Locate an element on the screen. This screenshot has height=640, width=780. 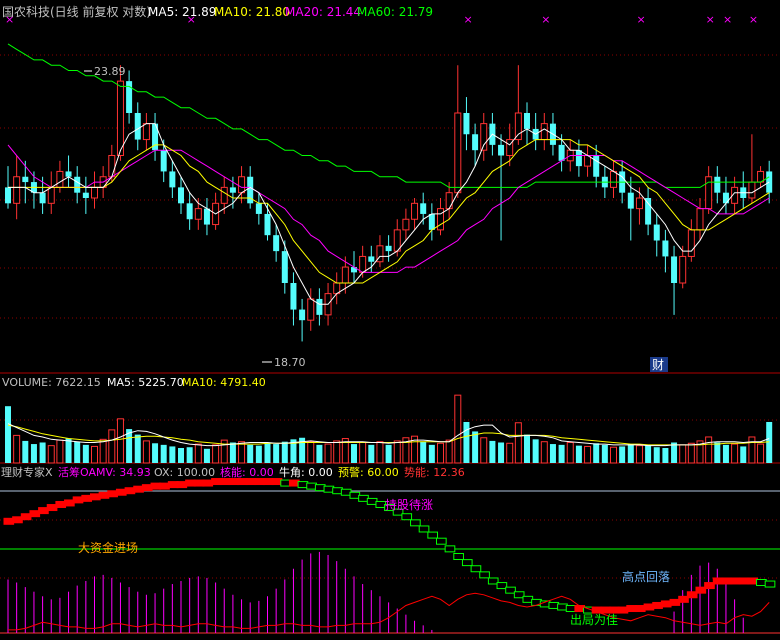
hold-signal-label: 持股待涨 is located at coordinates (409, 504).